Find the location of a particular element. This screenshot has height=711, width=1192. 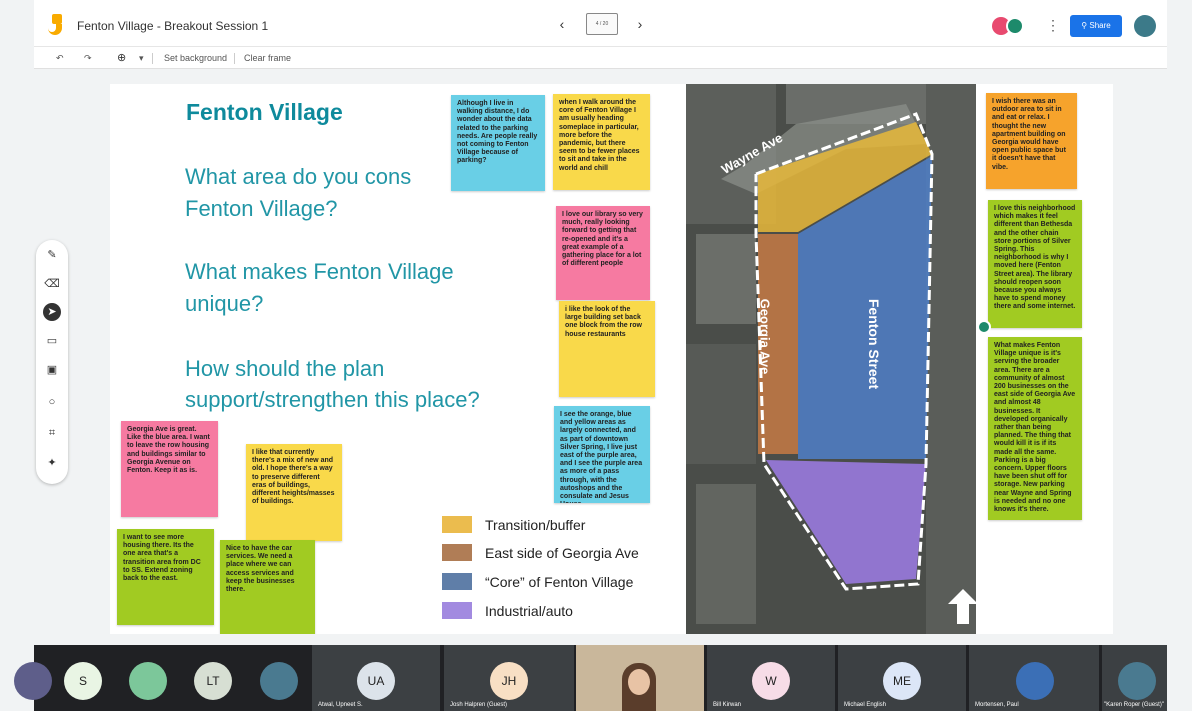

participant-video-tile is located at coordinates (640, 678).